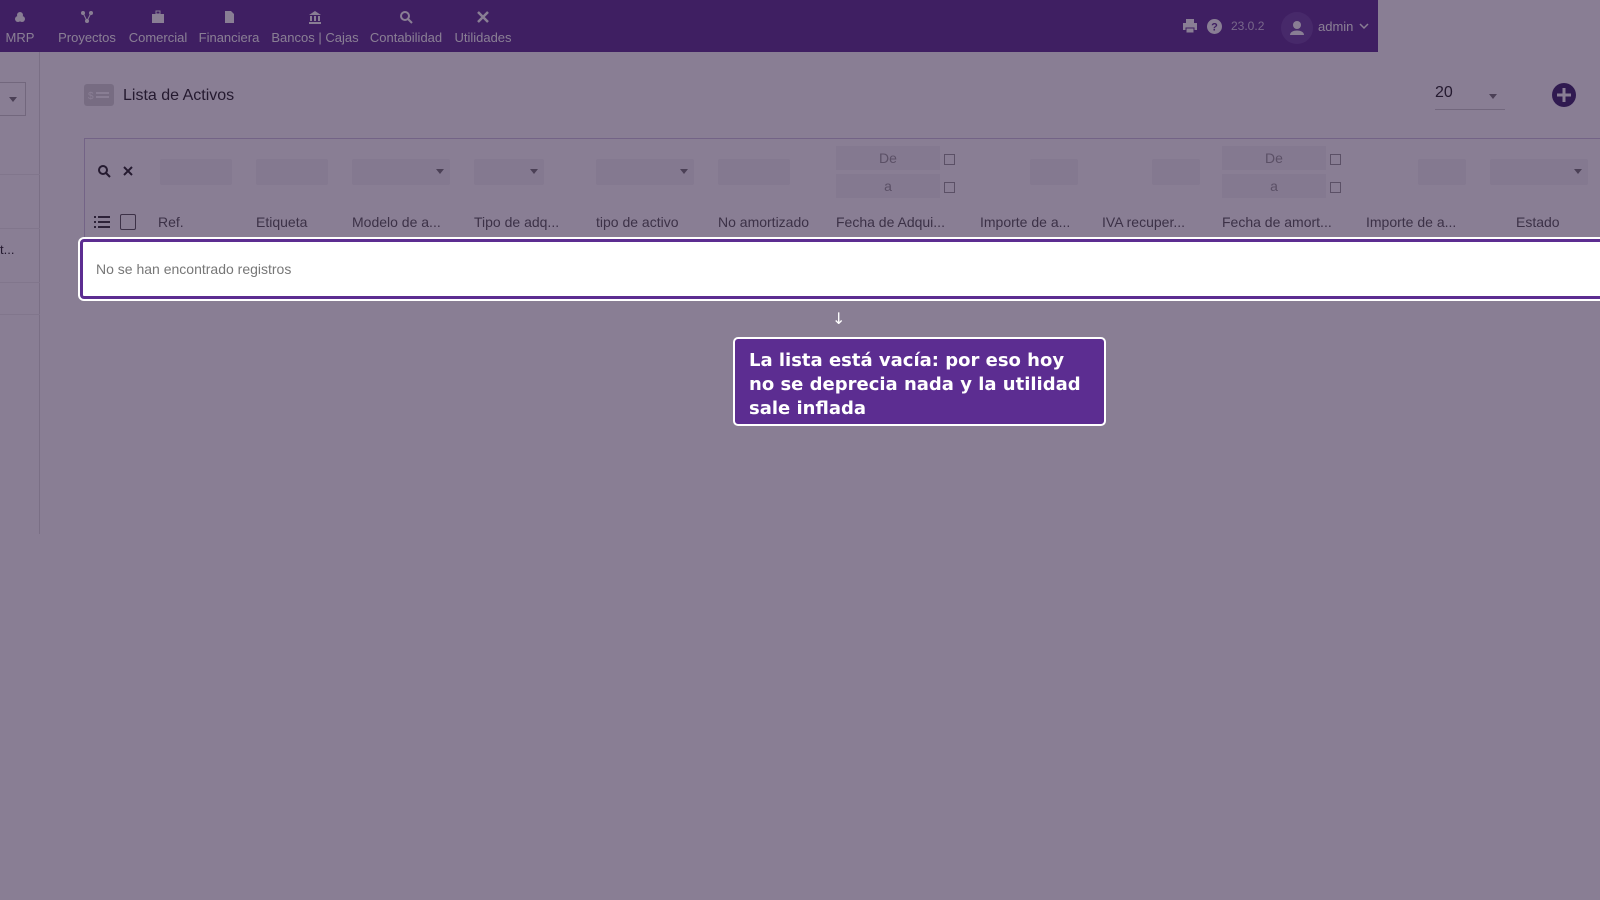 This screenshot has height=900, width=1600. I want to click on select-all-checkbox, so click(128, 222).